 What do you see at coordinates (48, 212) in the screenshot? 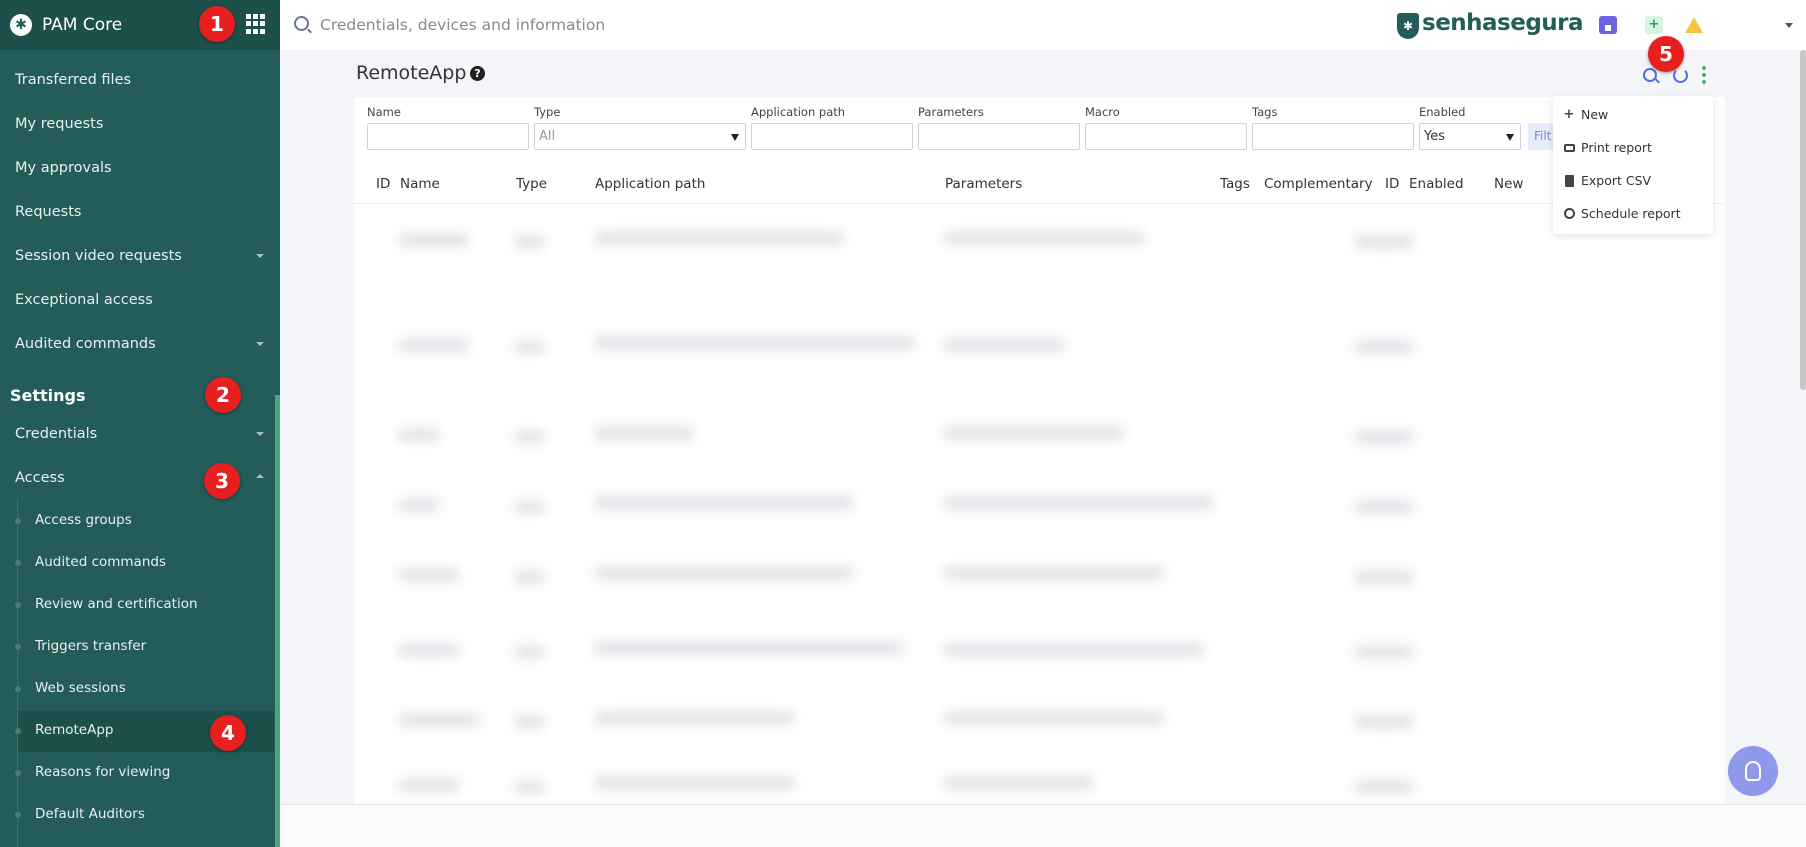
I see `sidebar-item-requests: Requests` at bounding box center [48, 212].